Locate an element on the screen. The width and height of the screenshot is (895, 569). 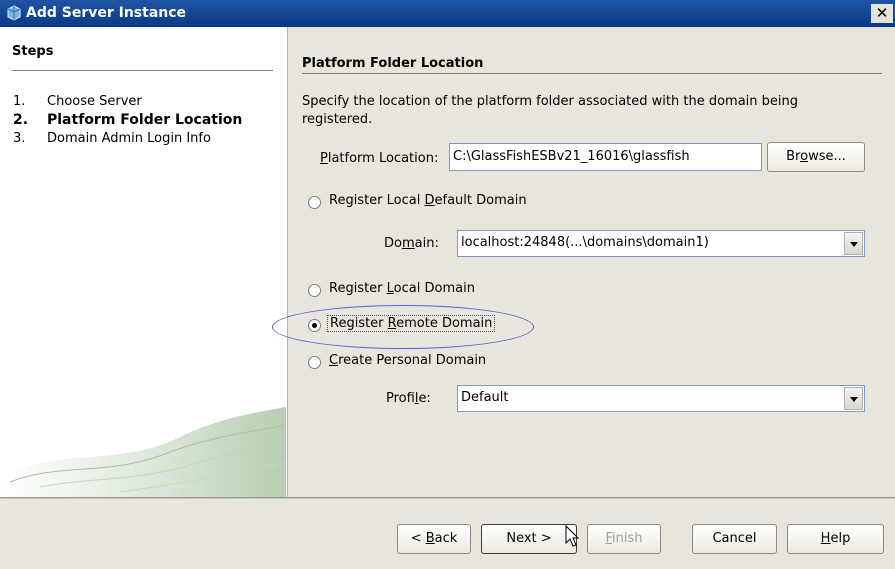
register-local-default-label: Register Local Default Domain is located at coordinates (428, 200).